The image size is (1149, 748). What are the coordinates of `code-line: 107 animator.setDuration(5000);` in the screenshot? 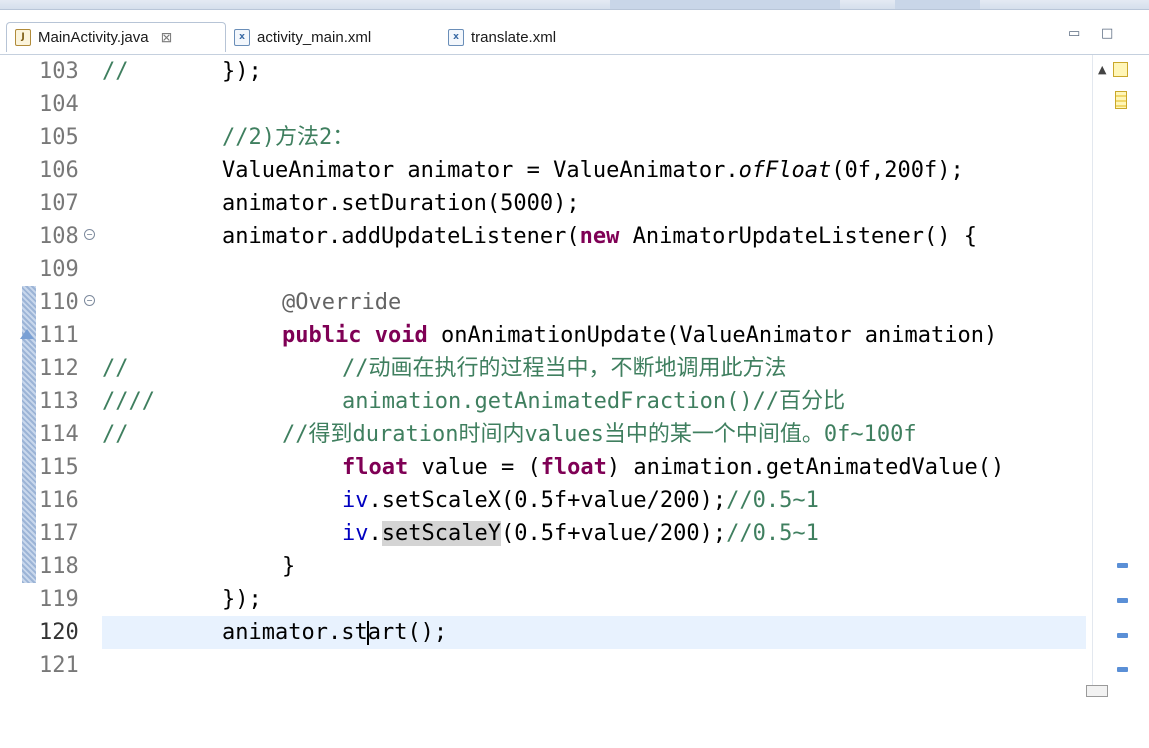 It's located at (545, 203).